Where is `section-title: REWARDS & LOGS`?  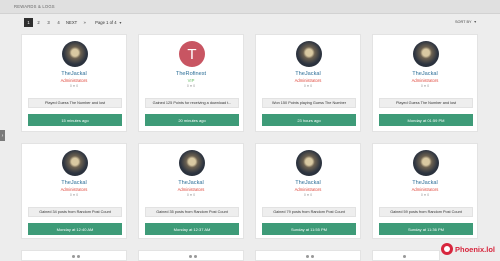
section-title: REWARDS & LOGS is located at coordinates (34, 6).